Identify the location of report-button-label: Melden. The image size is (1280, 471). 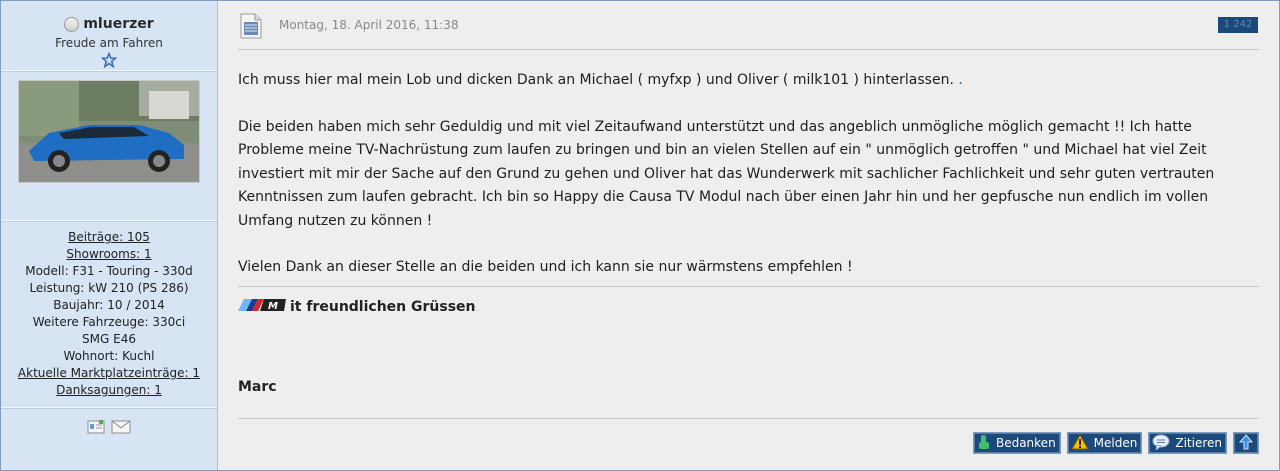
(1115, 443).